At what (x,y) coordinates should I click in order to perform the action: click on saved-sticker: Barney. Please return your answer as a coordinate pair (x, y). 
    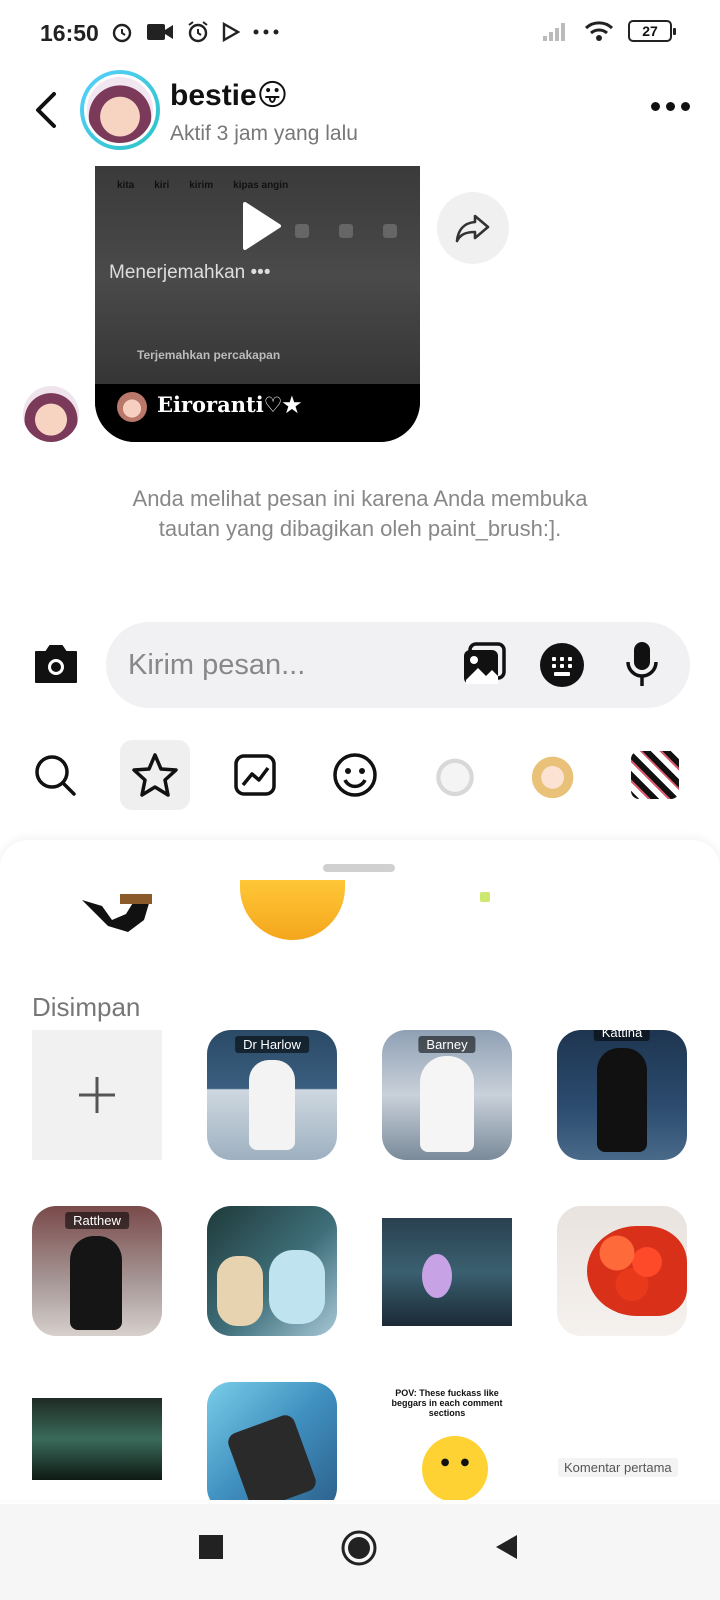
    Looking at the image, I should click on (447, 1095).